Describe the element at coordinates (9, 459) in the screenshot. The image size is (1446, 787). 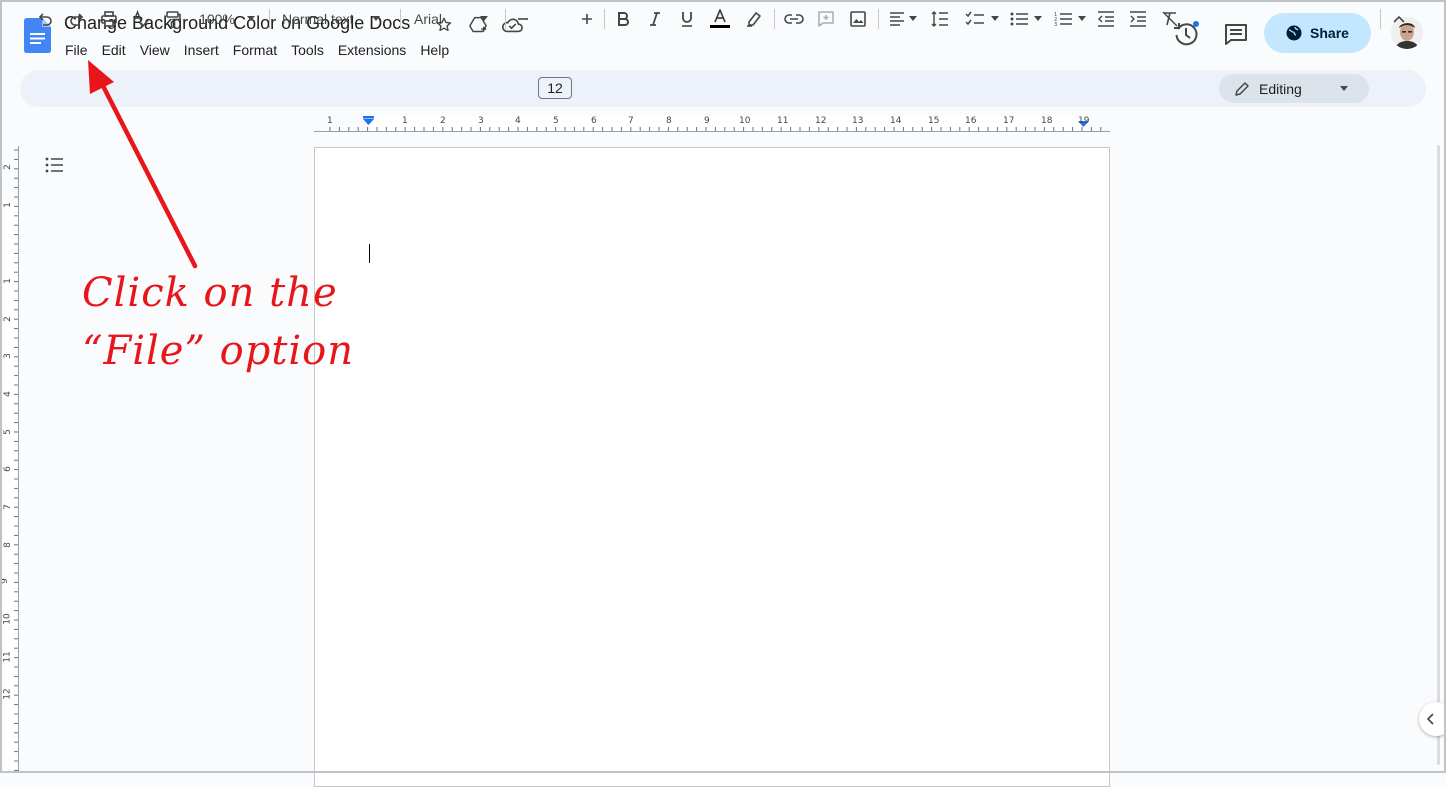
I see `vertical-ruler: 2 1 1 2 3 4 5 6 7 8 9 10 11 12` at that location.